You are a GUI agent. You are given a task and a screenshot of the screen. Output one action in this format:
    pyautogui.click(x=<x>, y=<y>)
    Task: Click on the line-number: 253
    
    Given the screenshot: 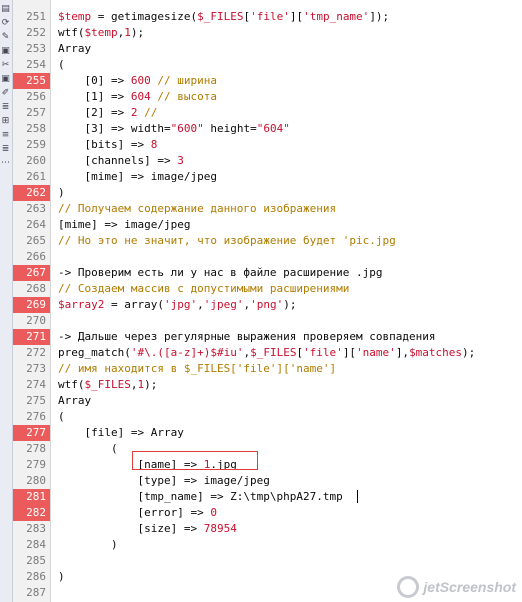 What is the action you would take?
    pyautogui.click(x=31, y=49)
    